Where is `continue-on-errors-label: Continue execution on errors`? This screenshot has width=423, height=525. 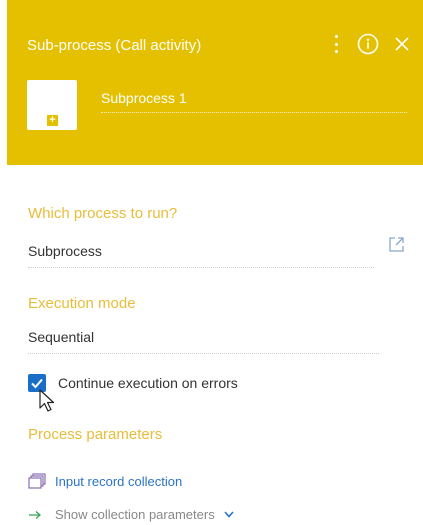 continue-on-errors-label: Continue execution on errors is located at coordinates (148, 383).